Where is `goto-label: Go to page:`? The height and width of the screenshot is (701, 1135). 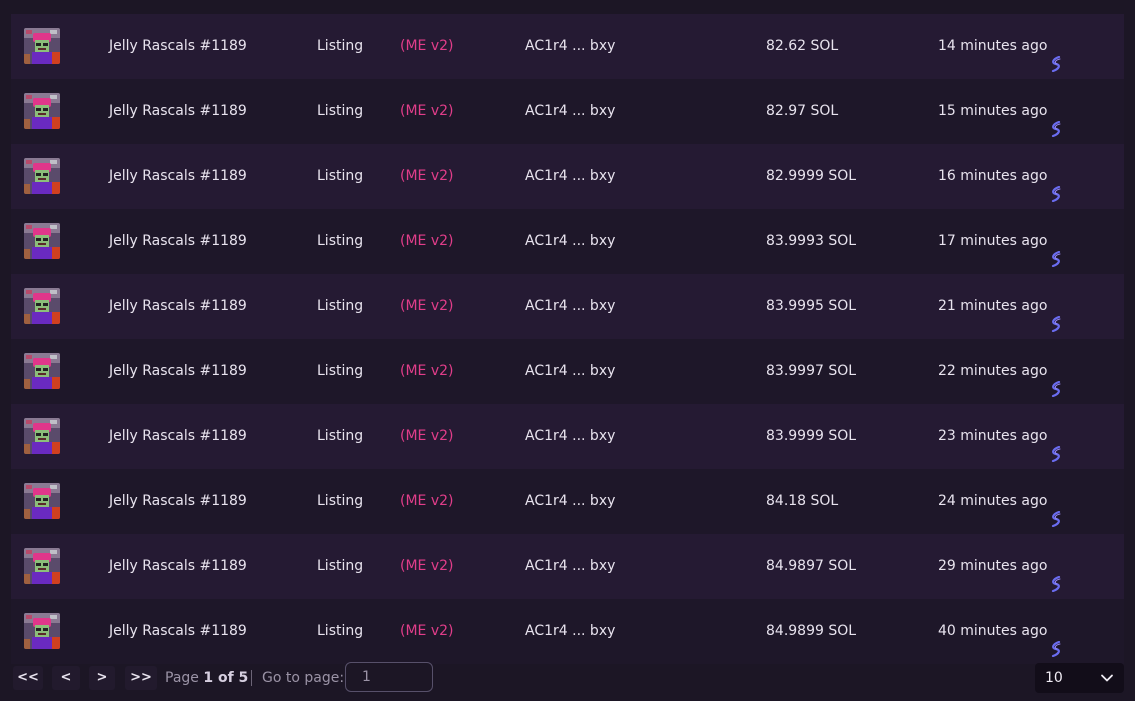 goto-label: Go to page: is located at coordinates (303, 678).